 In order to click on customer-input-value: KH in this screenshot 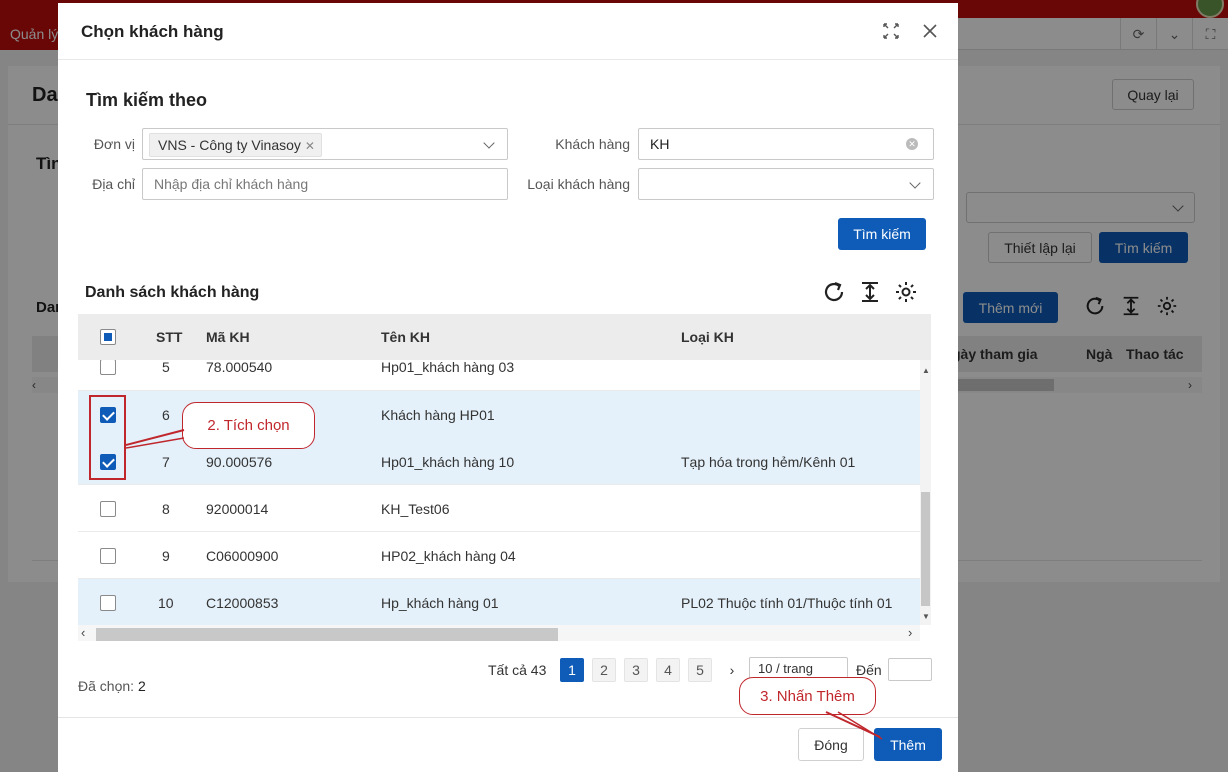, I will do `click(660, 144)`.